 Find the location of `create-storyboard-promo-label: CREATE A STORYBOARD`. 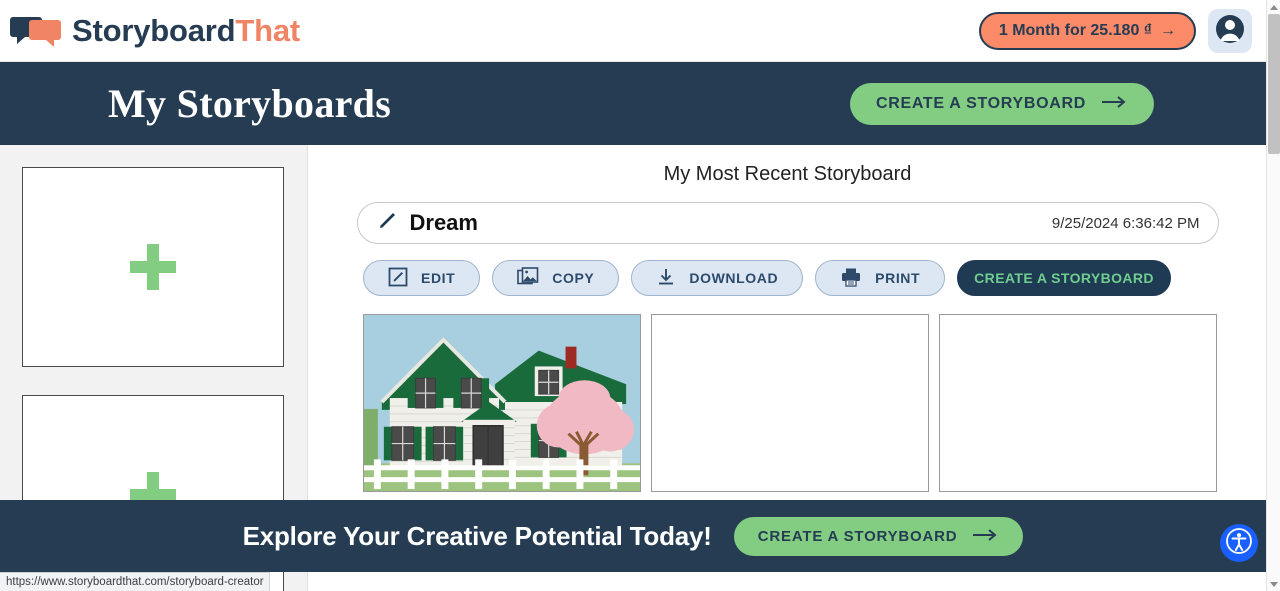

create-storyboard-promo-label: CREATE A STORYBOARD is located at coordinates (857, 536).